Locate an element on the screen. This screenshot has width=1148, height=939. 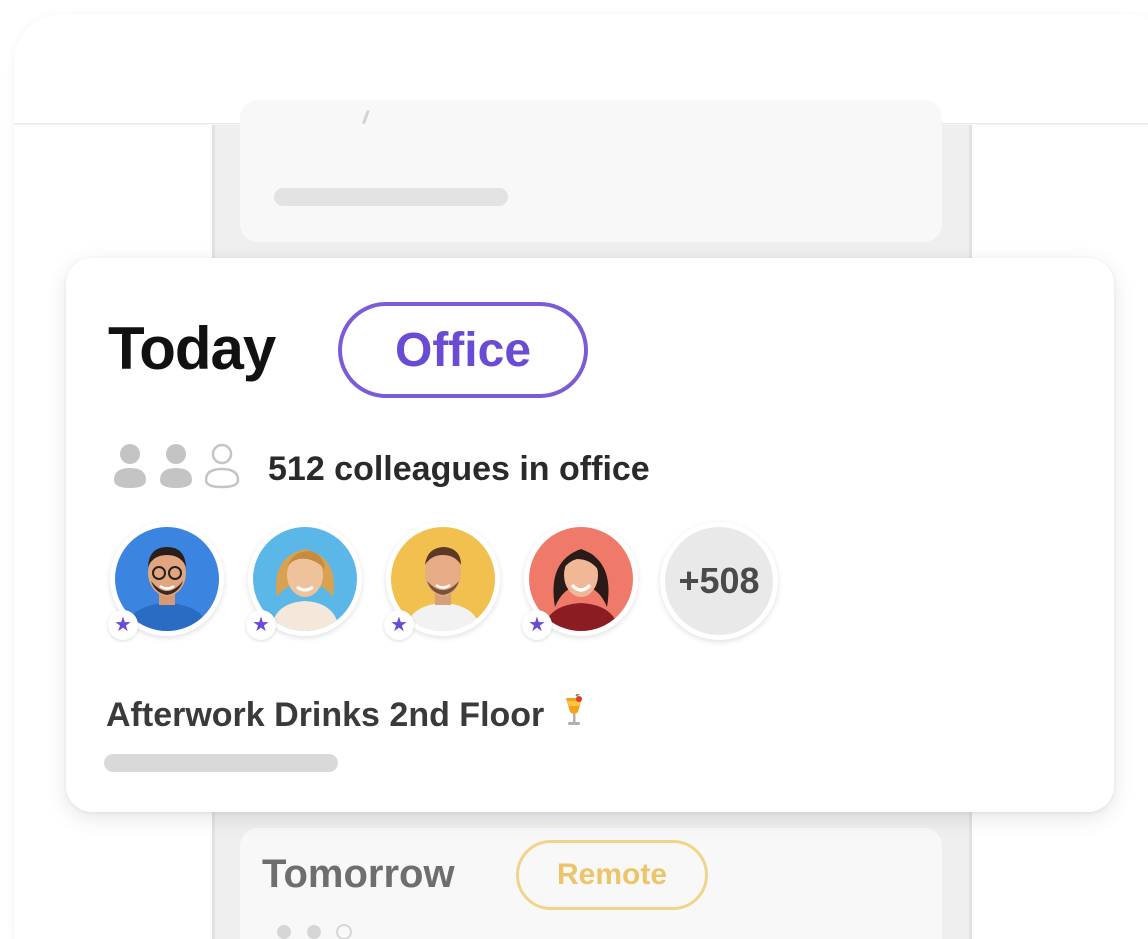
people-icon is located at coordinates (177, 466).